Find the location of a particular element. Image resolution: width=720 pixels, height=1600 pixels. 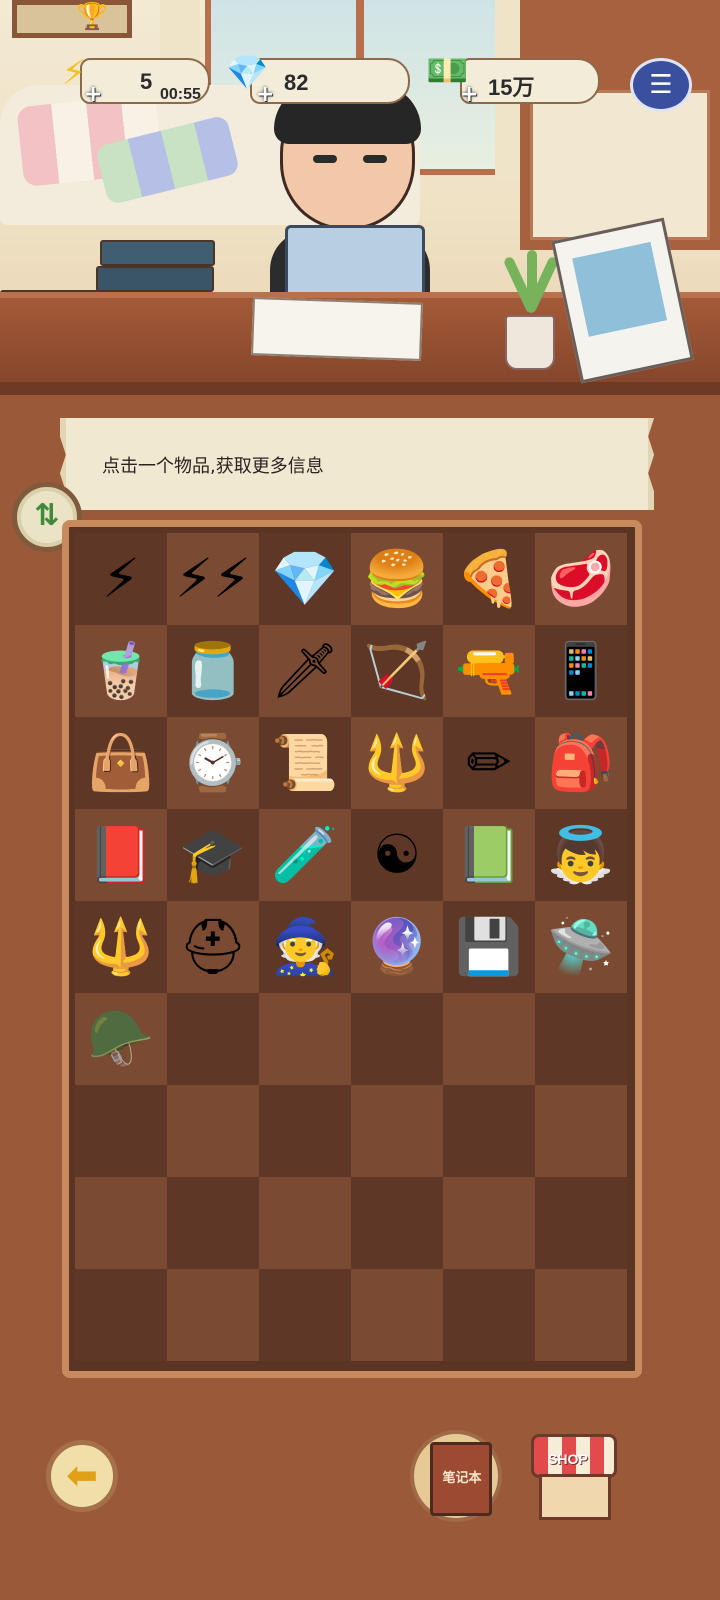

inventory-slot: 👼 is located at coordinates (581, 855).